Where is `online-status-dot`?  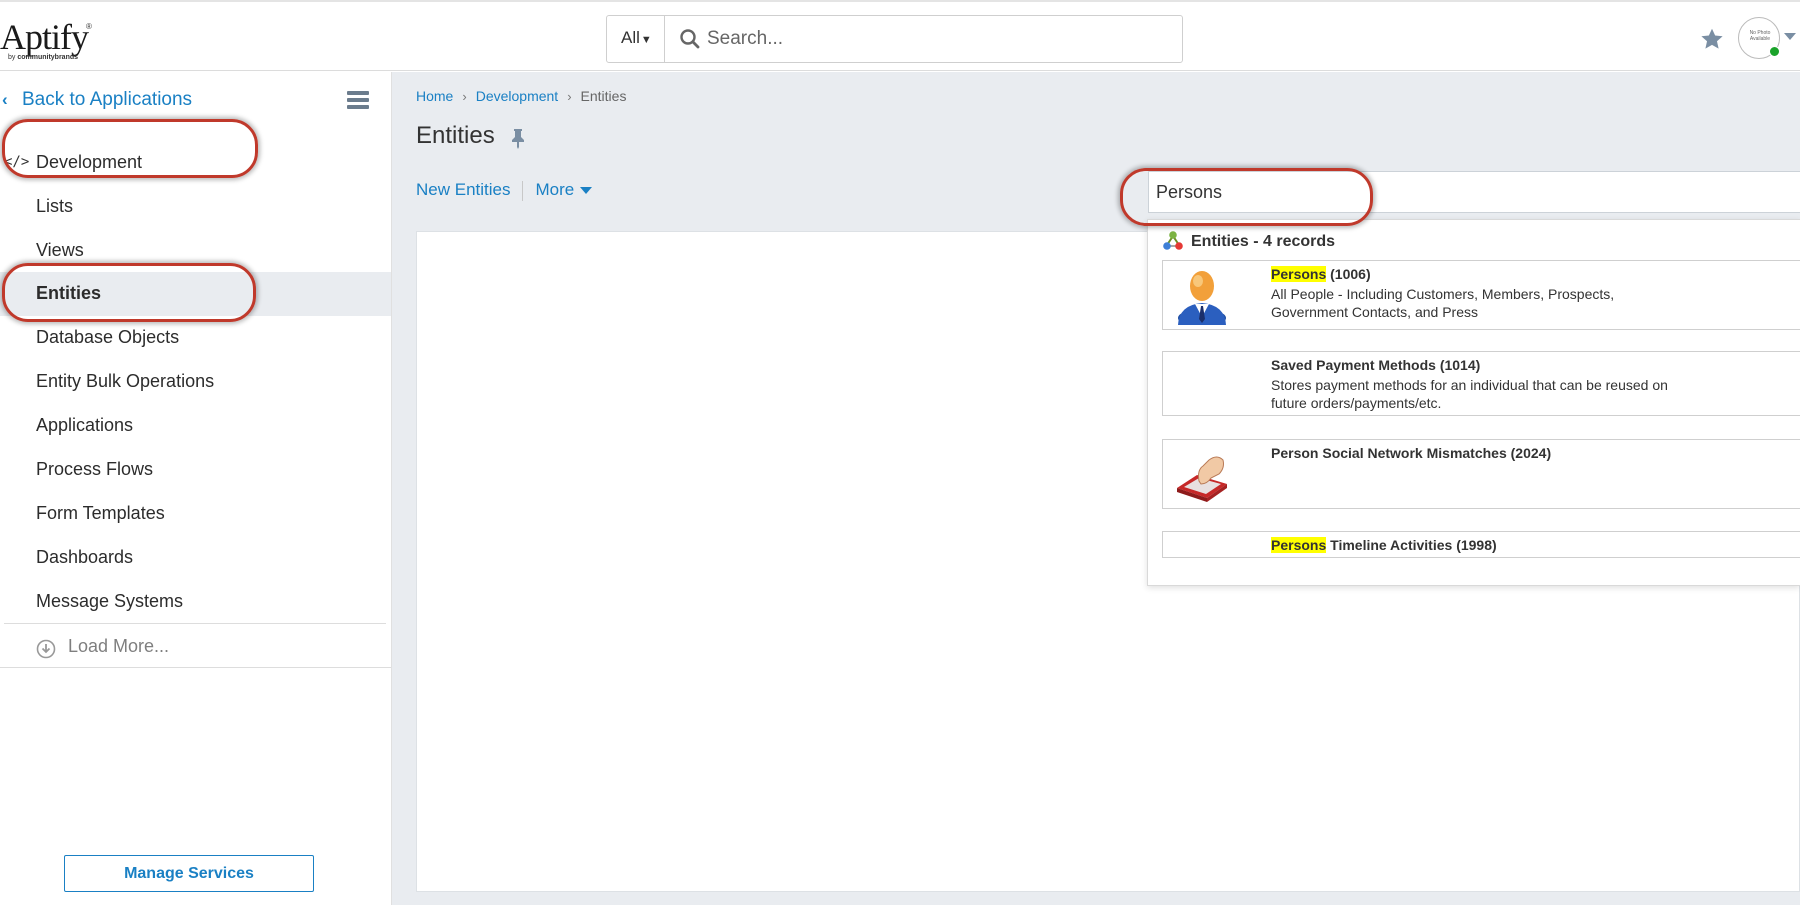 online-status-dot is located at coordinates (1774, 51).